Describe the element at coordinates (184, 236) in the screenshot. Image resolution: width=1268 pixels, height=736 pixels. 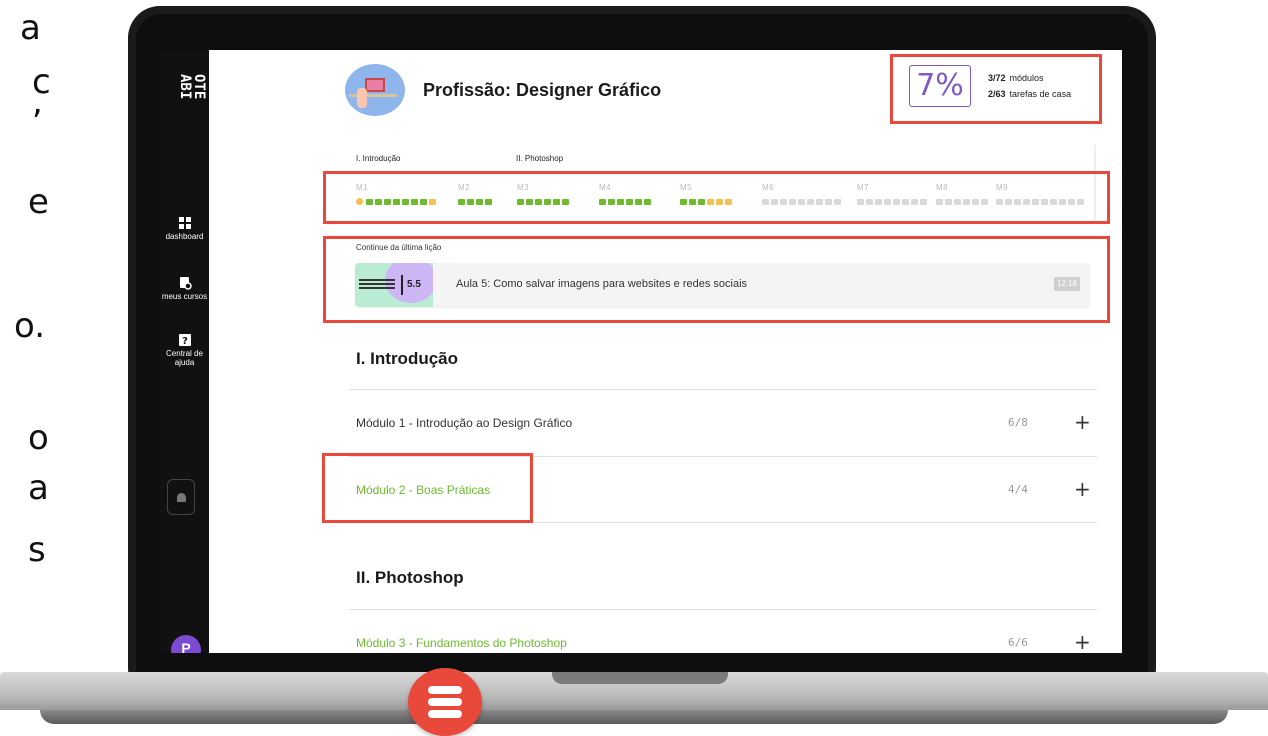
I see `sidebar-item-label: dashboard` at that location.